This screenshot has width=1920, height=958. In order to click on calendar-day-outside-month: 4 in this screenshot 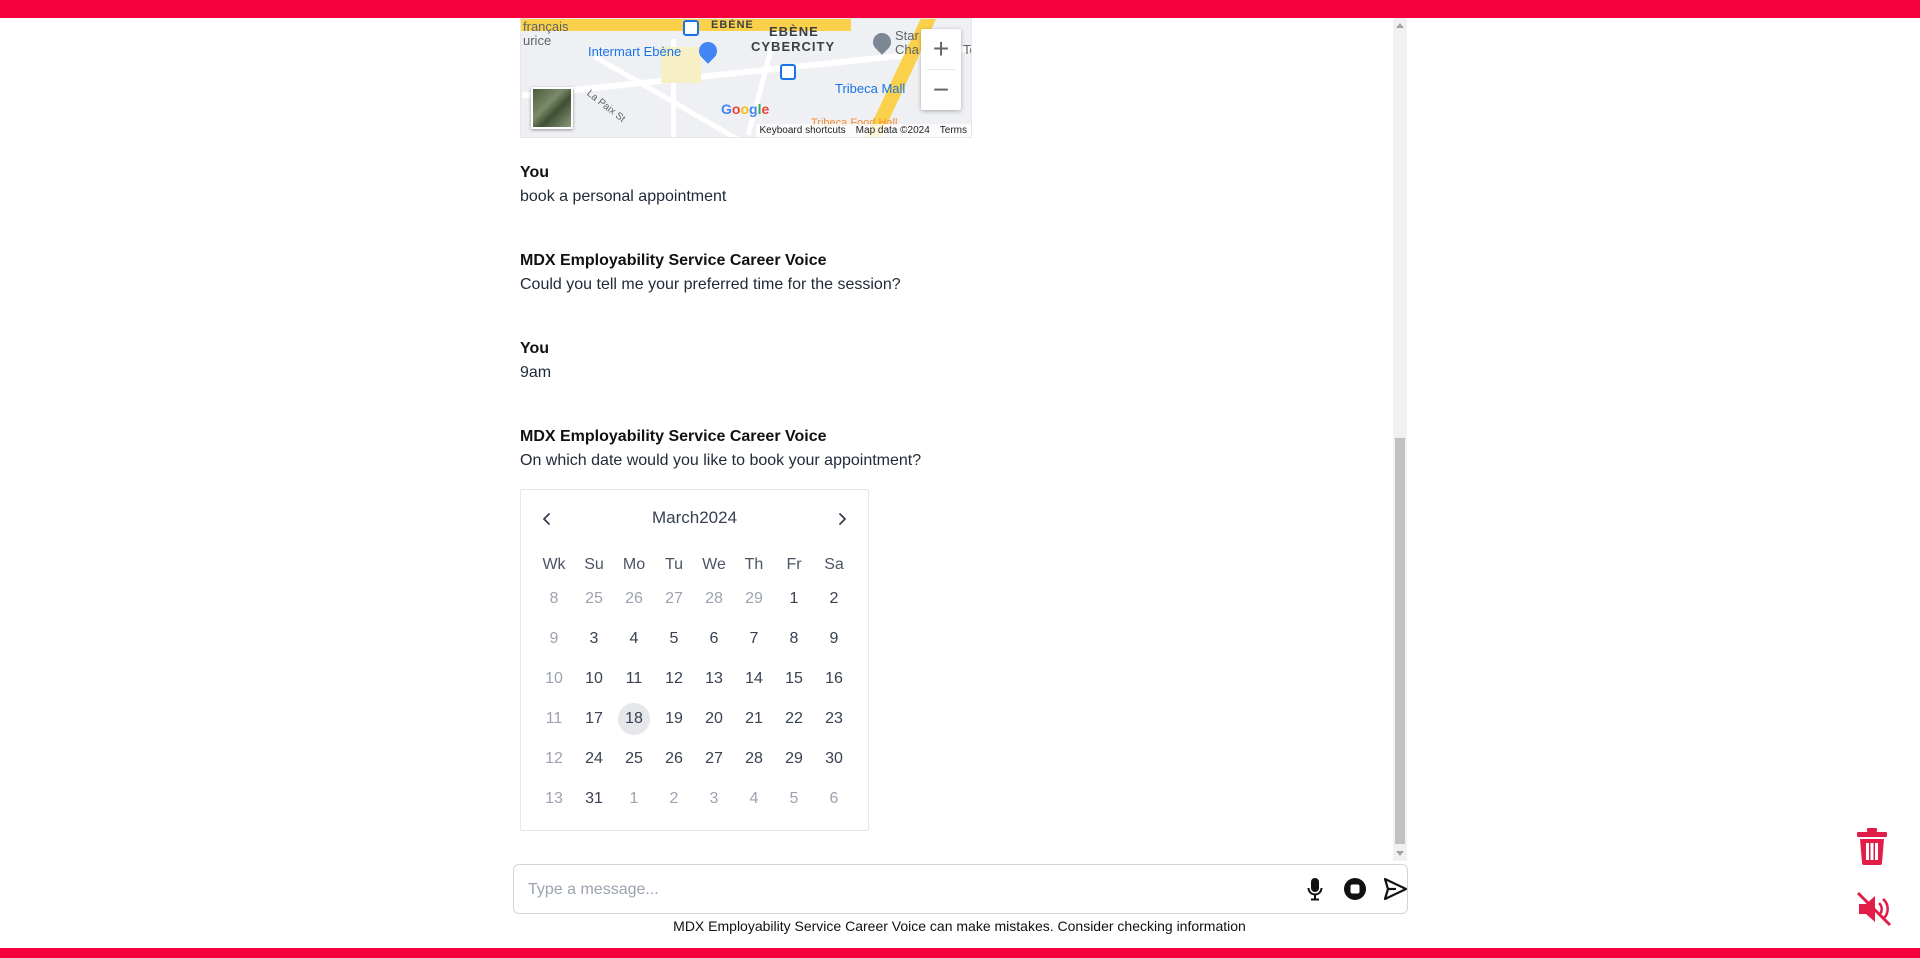, I will do `click(754, 799)`.